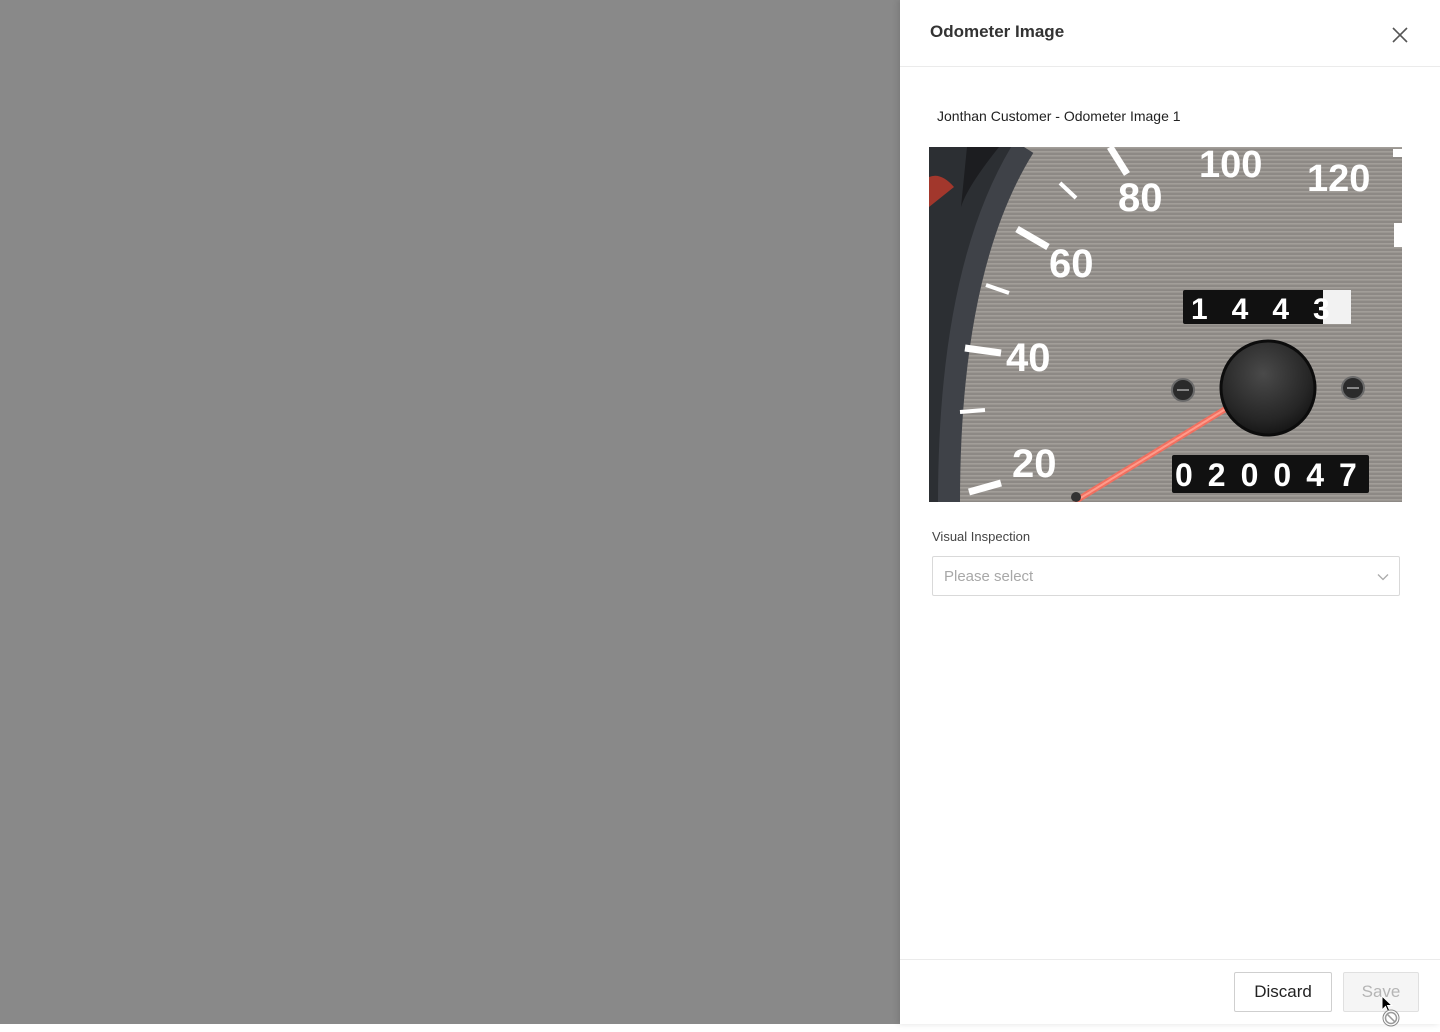  I want to click on speedometer-tick-100: 100, so click(1230, 166).